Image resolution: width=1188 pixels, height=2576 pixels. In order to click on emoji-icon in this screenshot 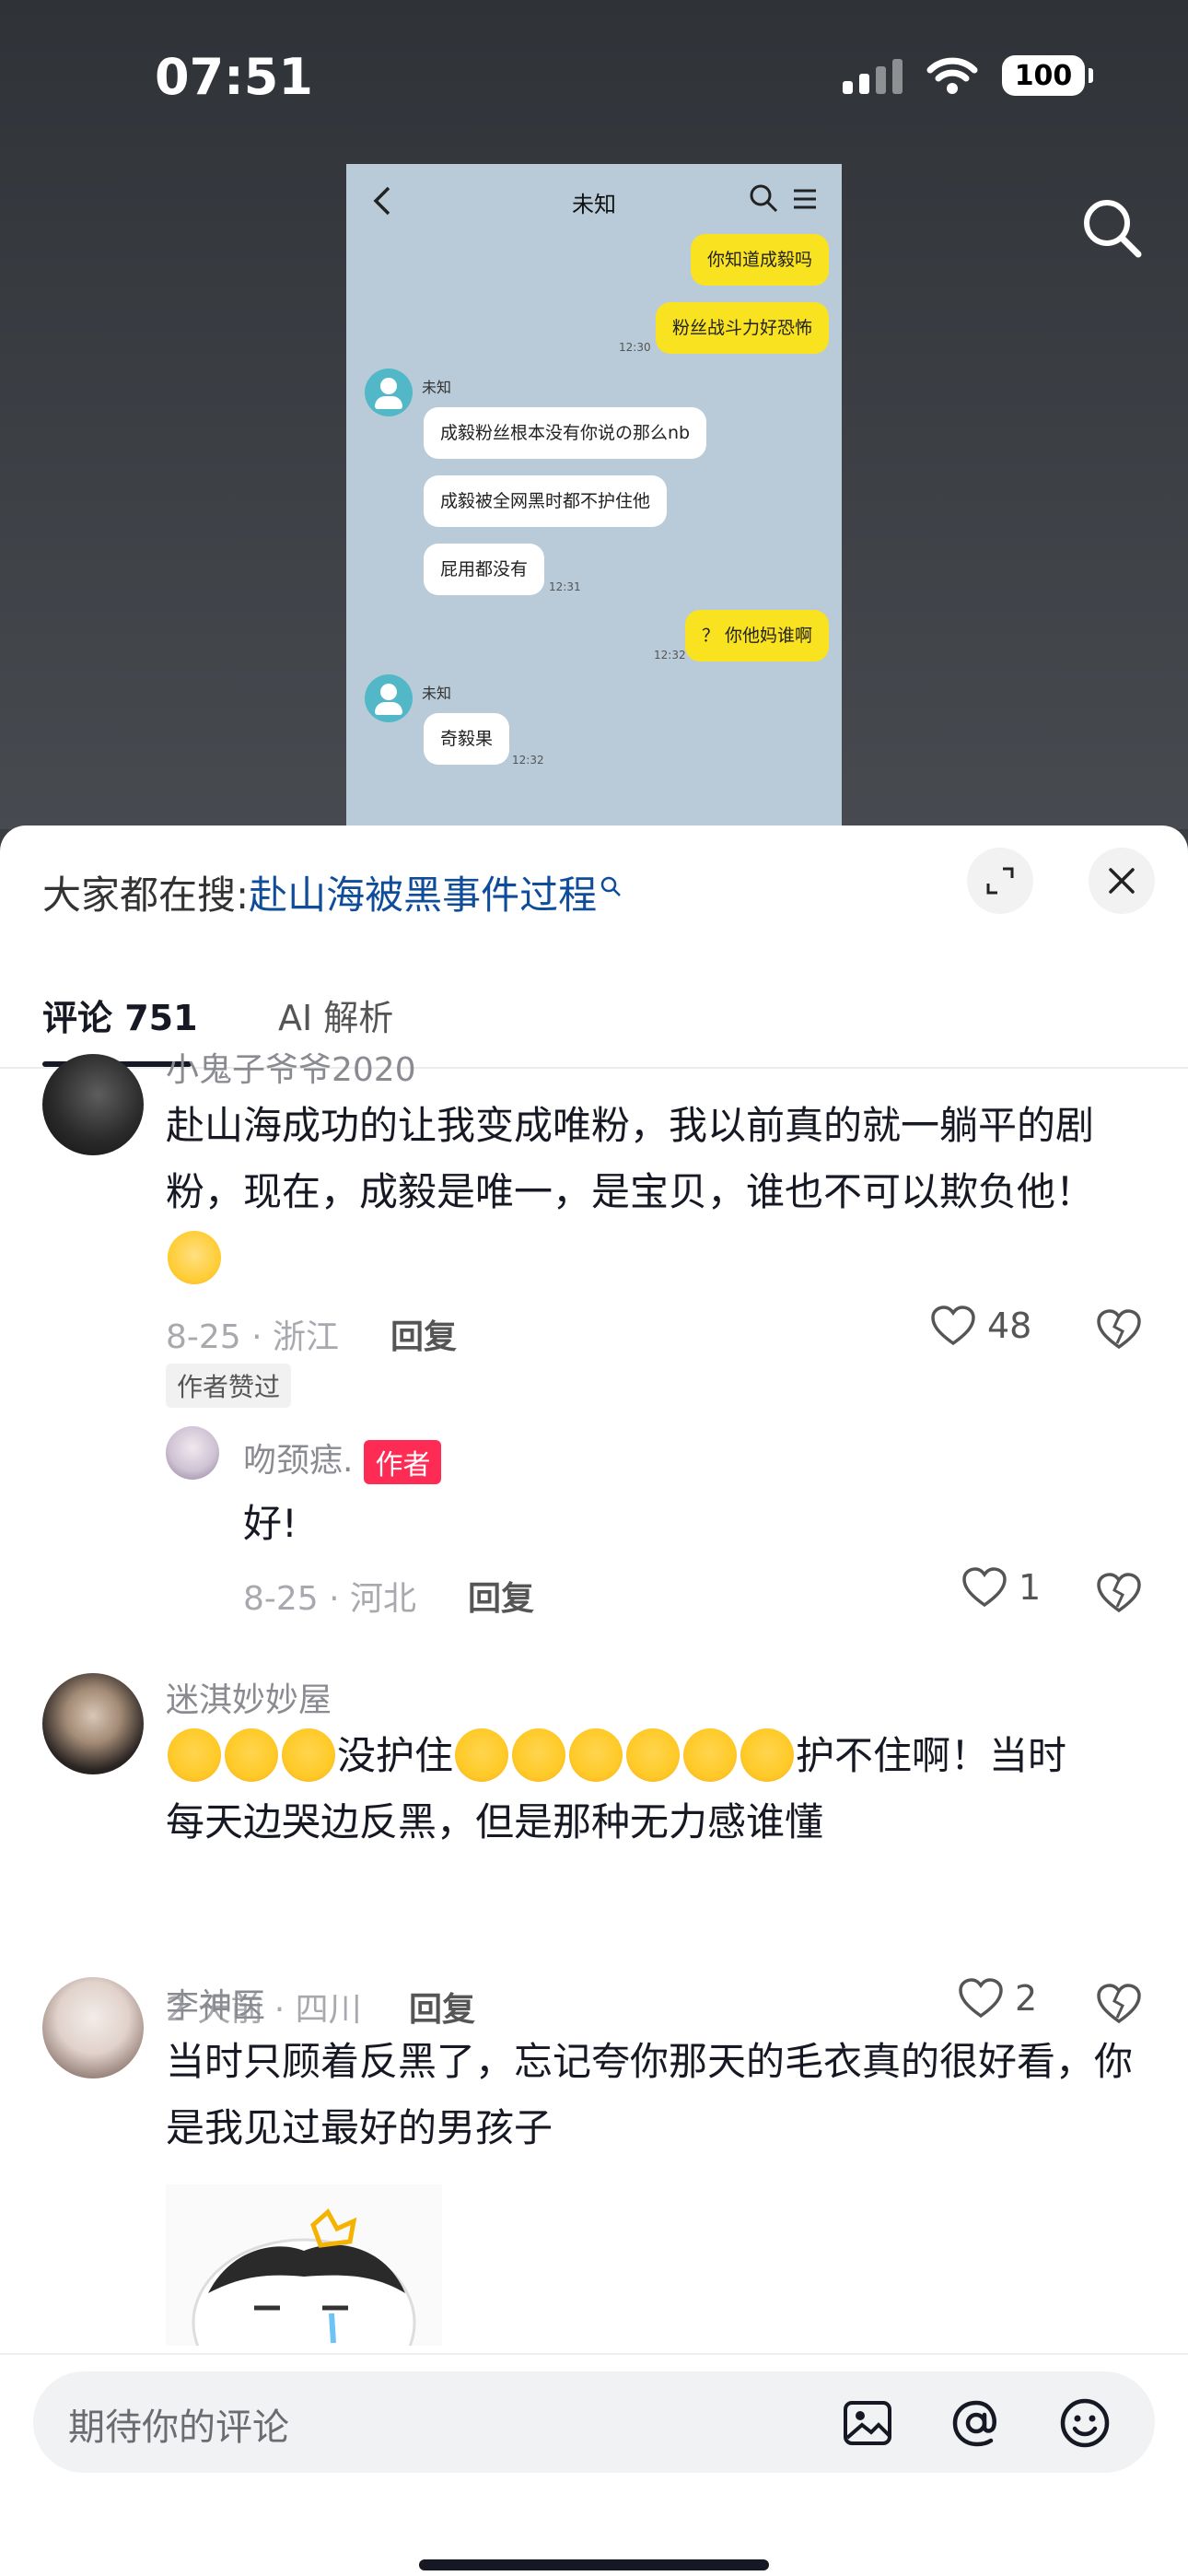, I will do `click(1084, 2423)`.